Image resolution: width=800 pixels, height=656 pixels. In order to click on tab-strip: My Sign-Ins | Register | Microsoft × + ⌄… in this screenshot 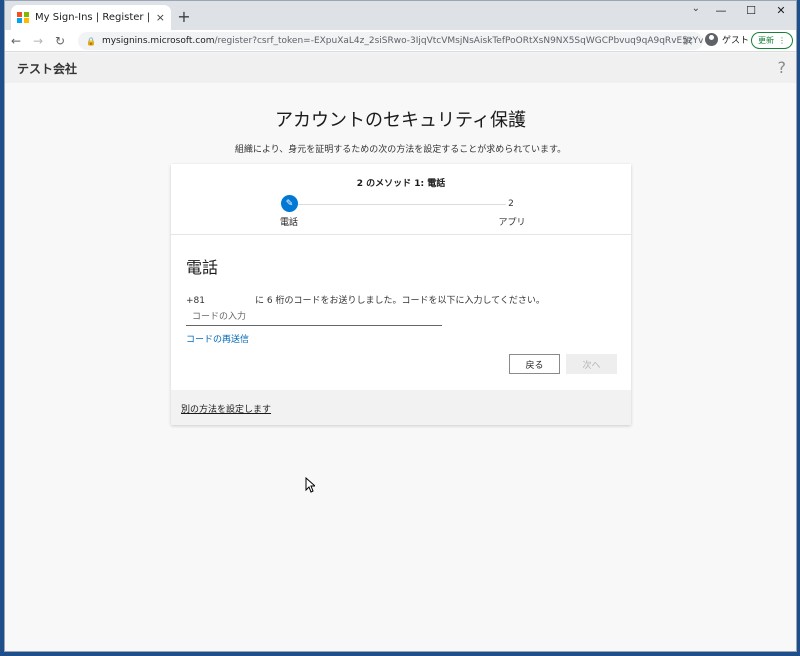, I will do `click(400, 15)`.